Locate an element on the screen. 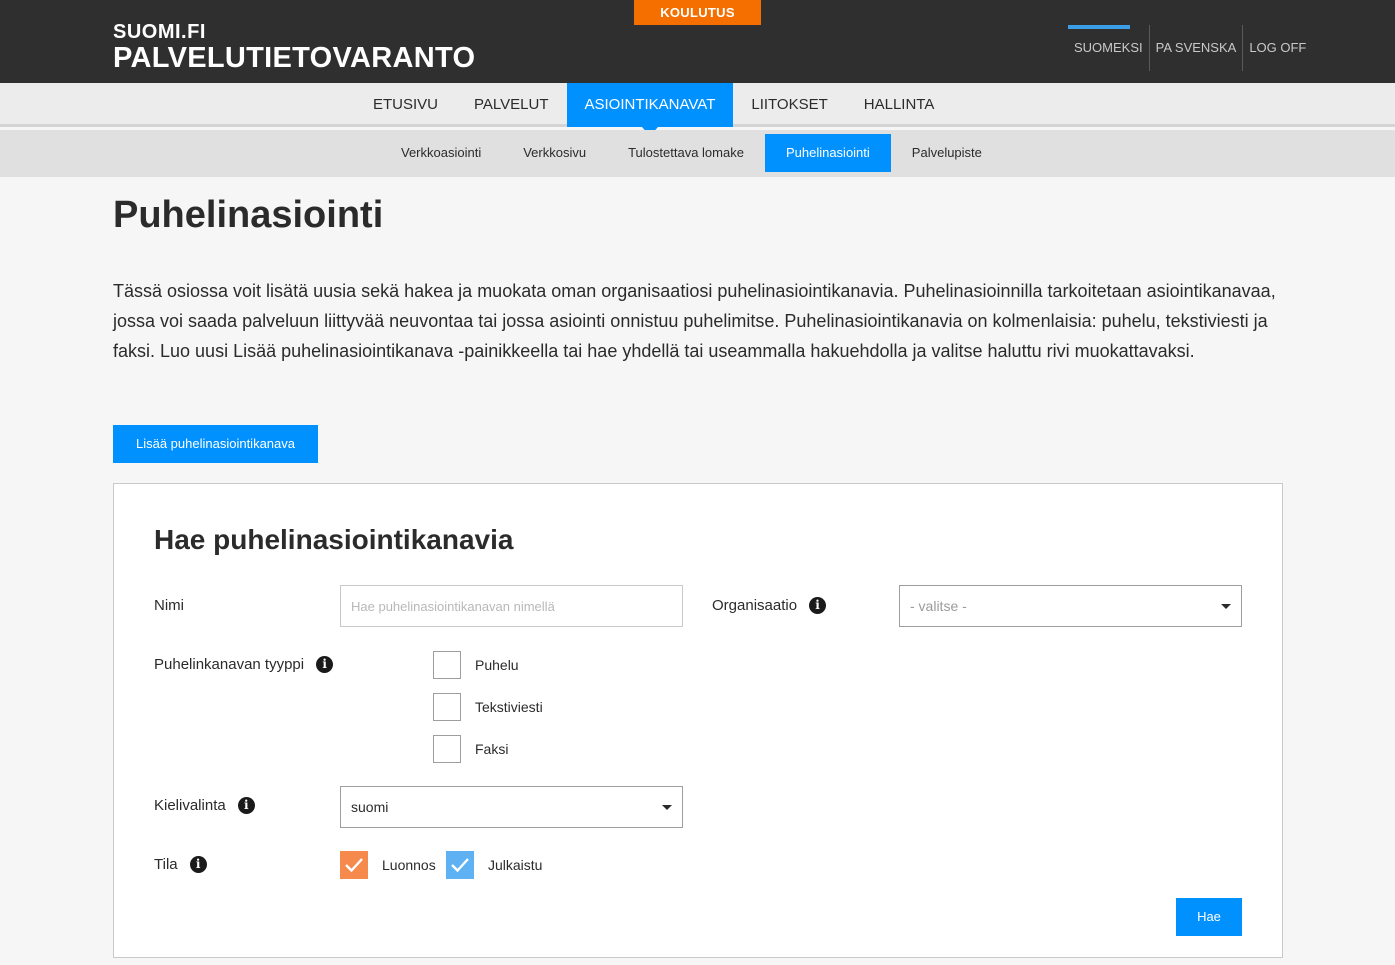  add-phone-channel-button: Lisää puhelinasiointikanava is located at coordinates (215, 444).